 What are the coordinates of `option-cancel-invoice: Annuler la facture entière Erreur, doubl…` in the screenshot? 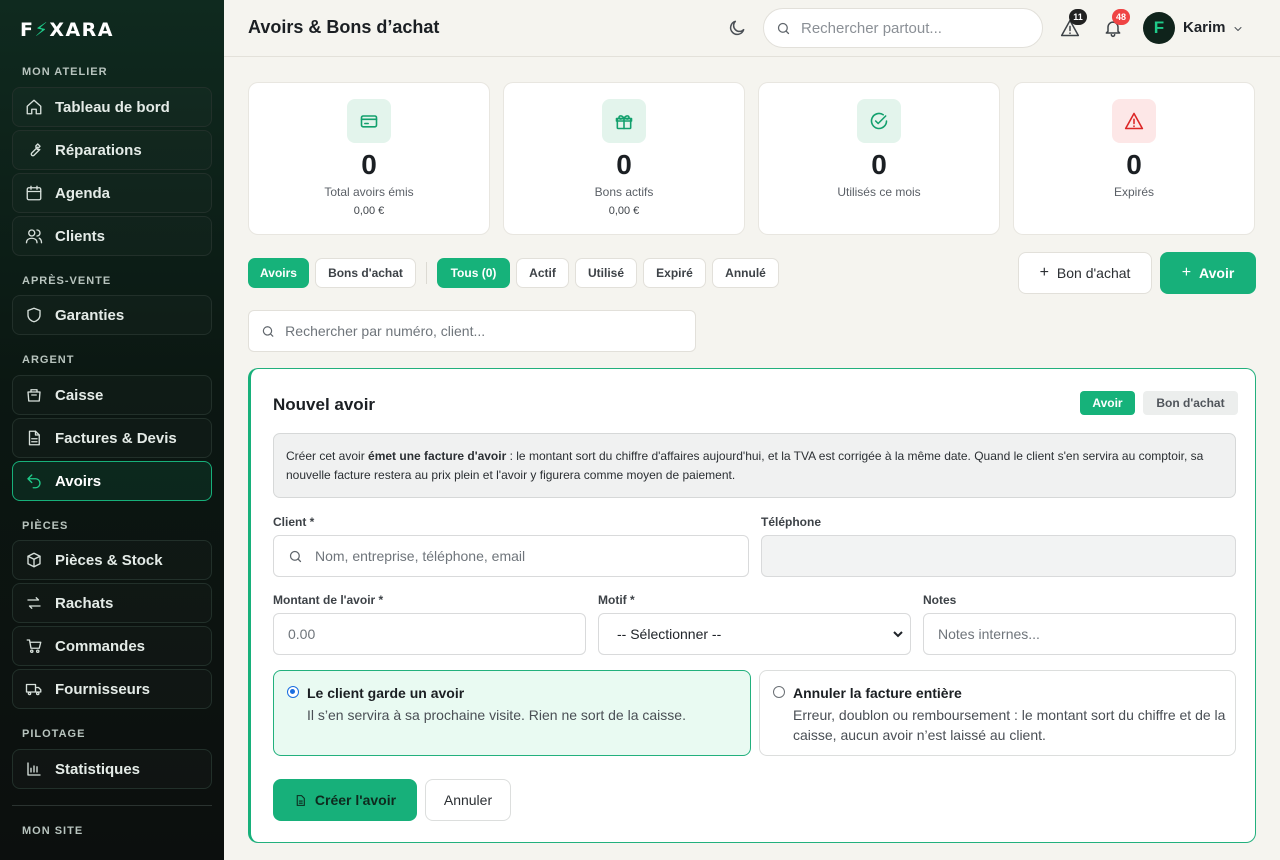 It's located at (997, 713).